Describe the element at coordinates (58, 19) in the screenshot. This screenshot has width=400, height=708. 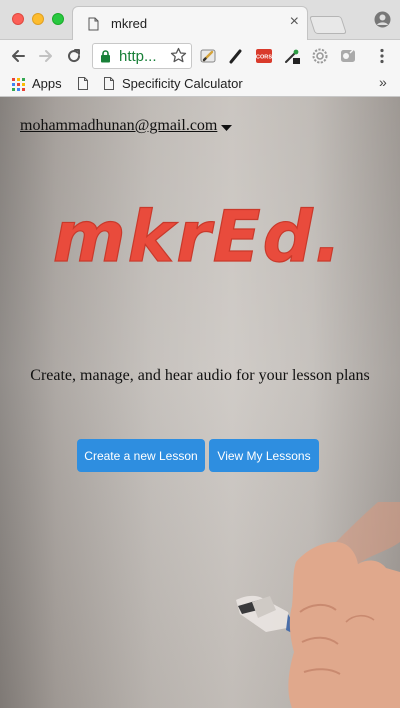
I see `window-maximize-button` at that location.